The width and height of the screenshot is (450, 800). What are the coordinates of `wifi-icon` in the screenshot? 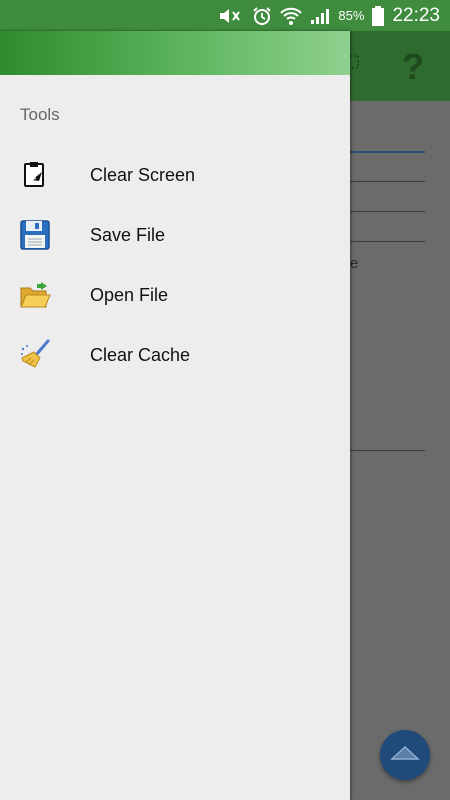 It's located at (291, 16).